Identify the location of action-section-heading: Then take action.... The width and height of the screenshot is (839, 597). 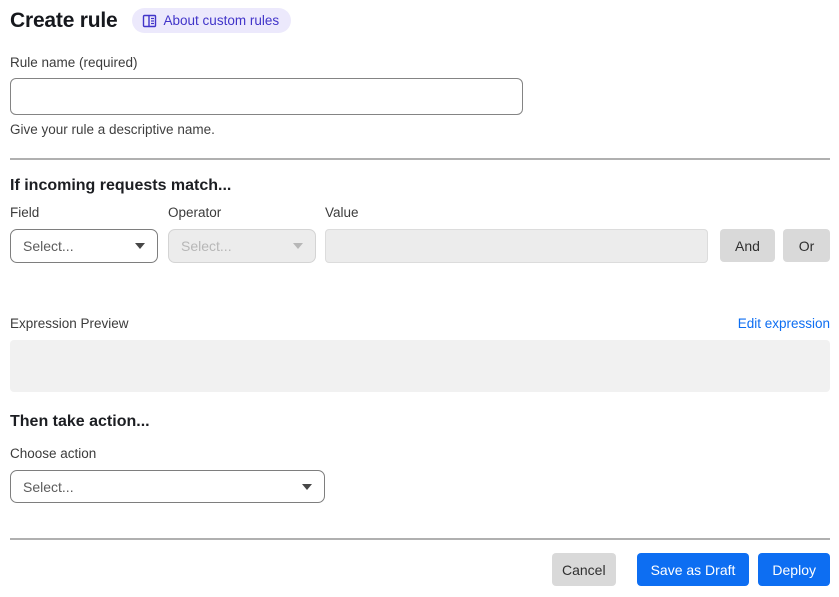
(80, 421).